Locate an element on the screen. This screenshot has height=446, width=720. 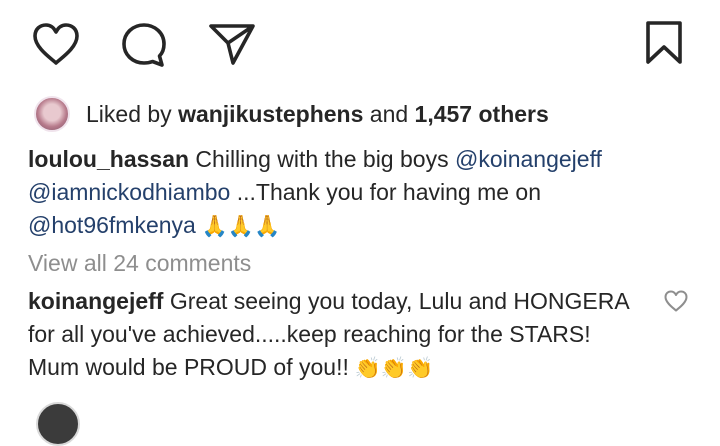
caption-username: loulou_hassan is located at coordinates (108, 159).